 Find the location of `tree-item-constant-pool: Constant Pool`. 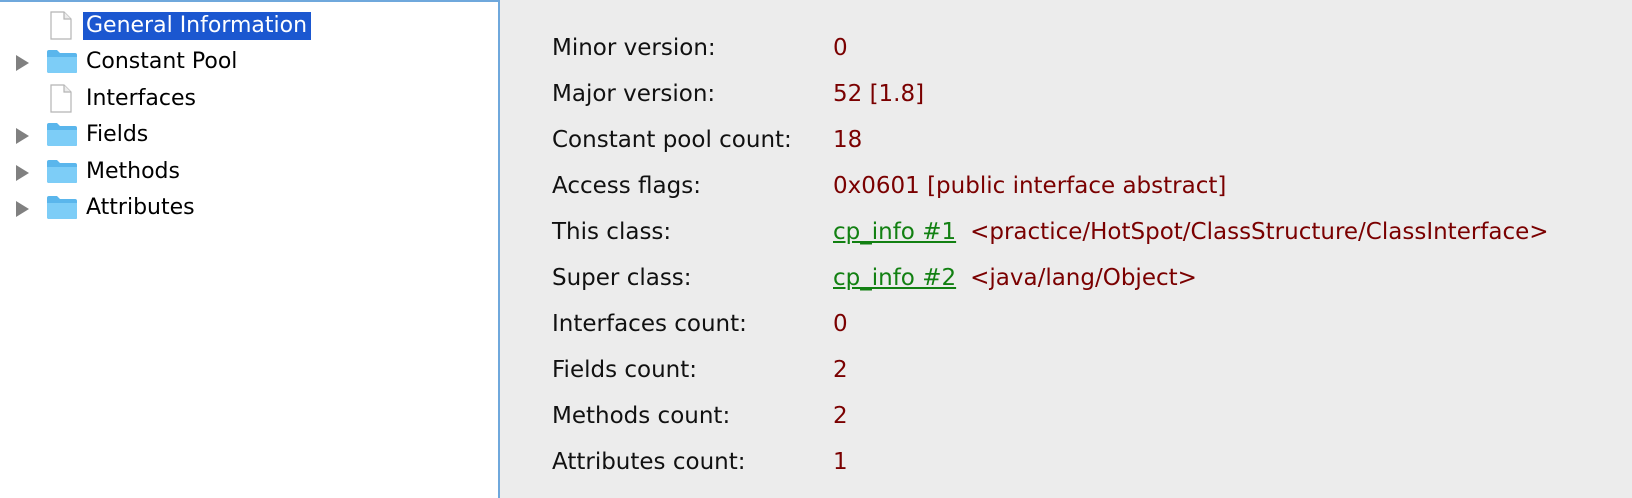

tree-item-constant-pool: Constant Pool is located at coordinates (240, 62).